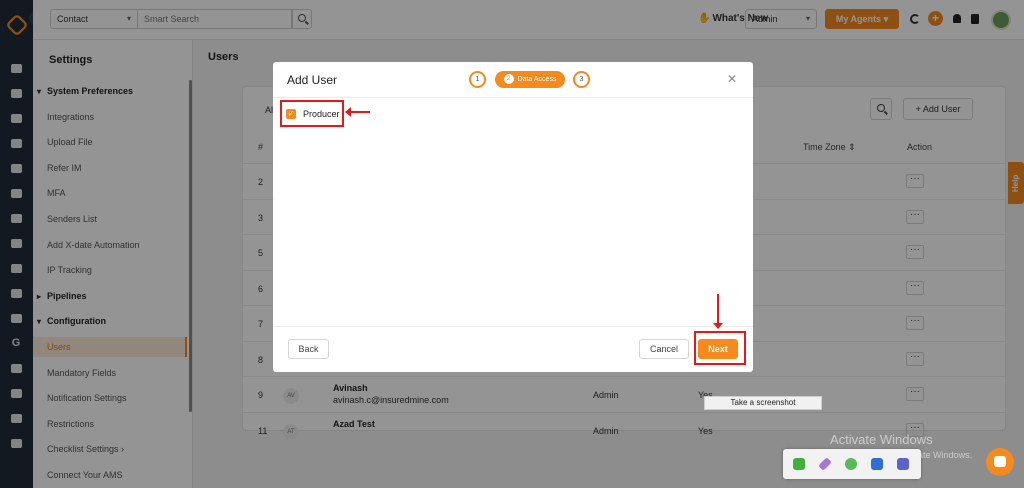 The image size is (1024, 488). I want to click on annotation-box-producer, so click(312, 113).